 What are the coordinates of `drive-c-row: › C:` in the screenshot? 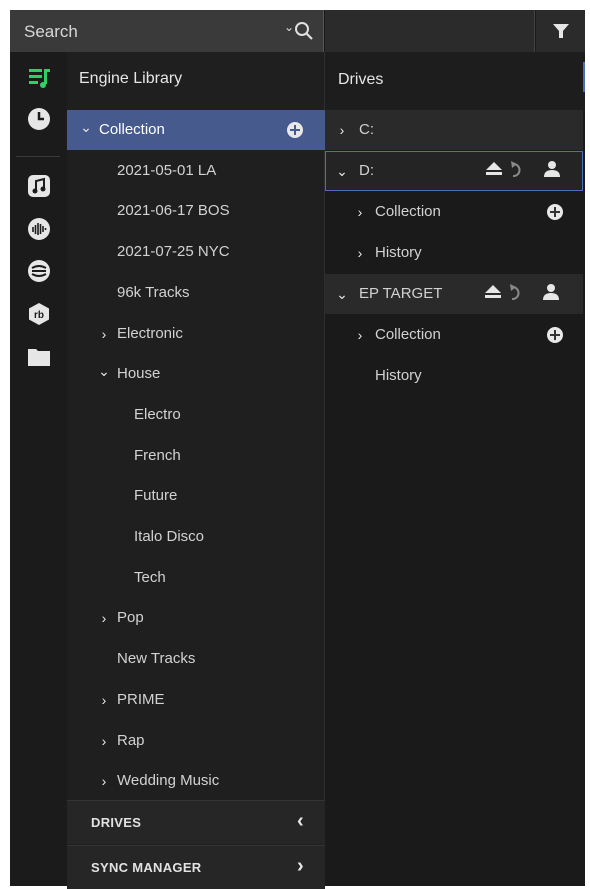 It's located at (454, 130).